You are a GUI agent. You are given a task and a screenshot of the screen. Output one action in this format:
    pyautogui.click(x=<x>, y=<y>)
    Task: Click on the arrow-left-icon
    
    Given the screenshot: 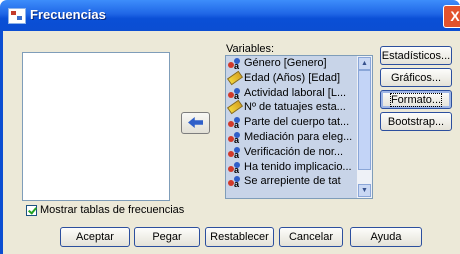 What is the action you would take?
    pyautogui.click(x=195, y=122)
    